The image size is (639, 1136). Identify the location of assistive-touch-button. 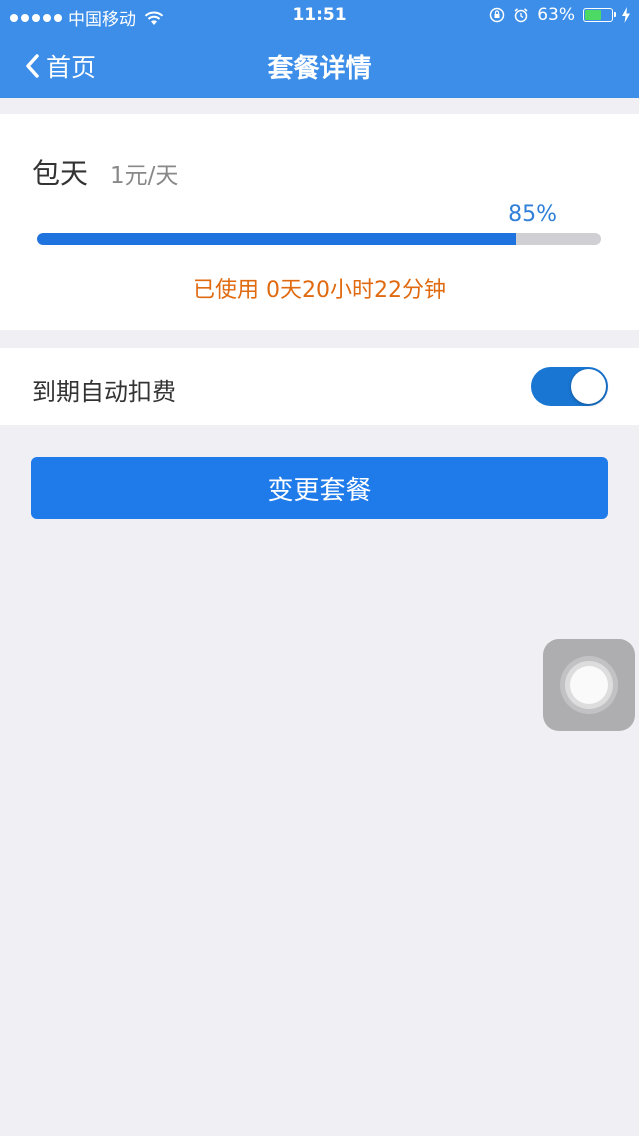
(589, 685).